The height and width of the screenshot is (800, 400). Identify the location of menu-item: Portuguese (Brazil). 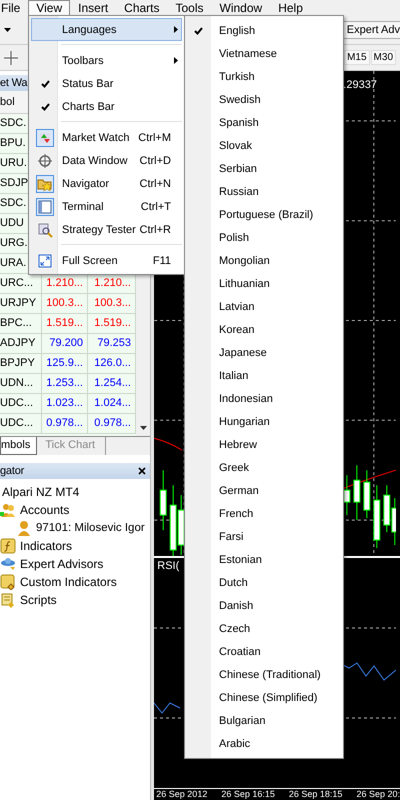
(264, 214).